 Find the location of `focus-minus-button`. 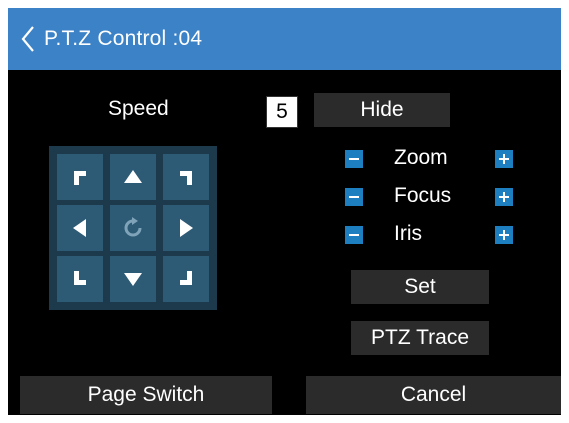

focus-minus-button is located at coordinates (354, 197).